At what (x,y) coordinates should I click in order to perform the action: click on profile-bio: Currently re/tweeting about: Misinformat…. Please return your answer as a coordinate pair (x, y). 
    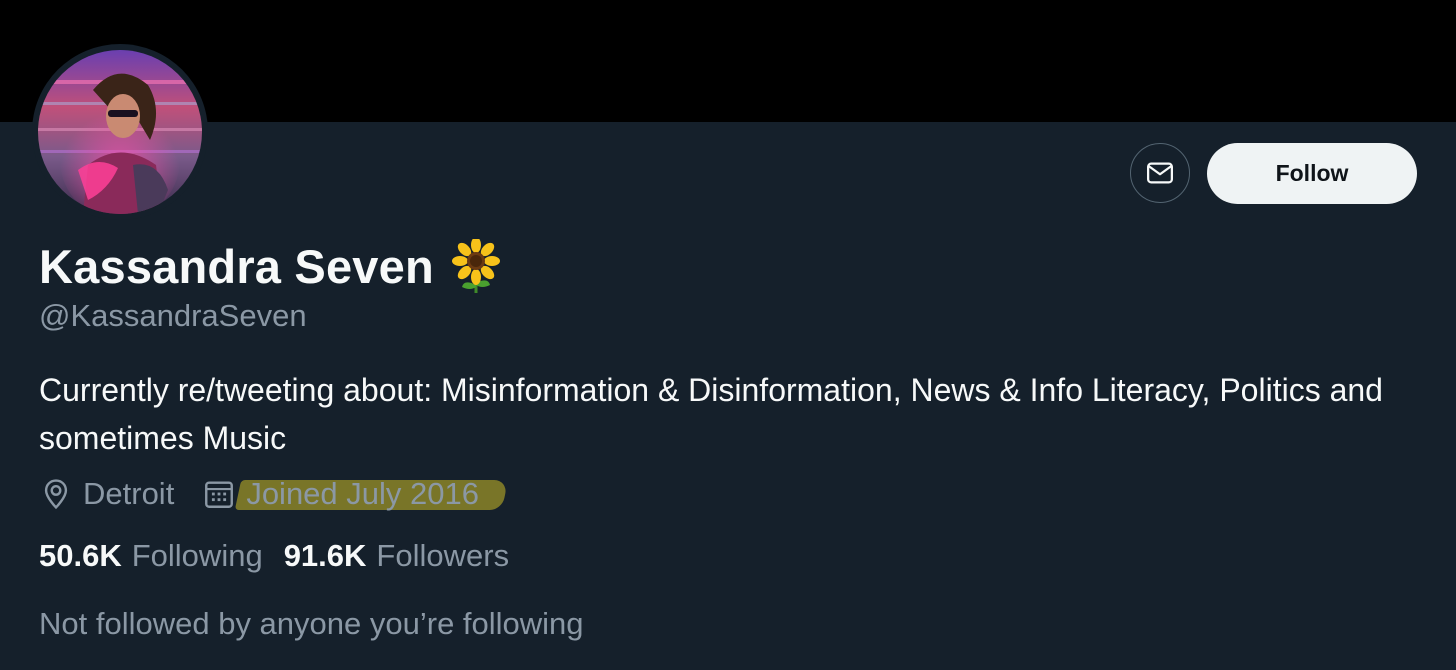
    Looking at the image, I should click on (711, 414).